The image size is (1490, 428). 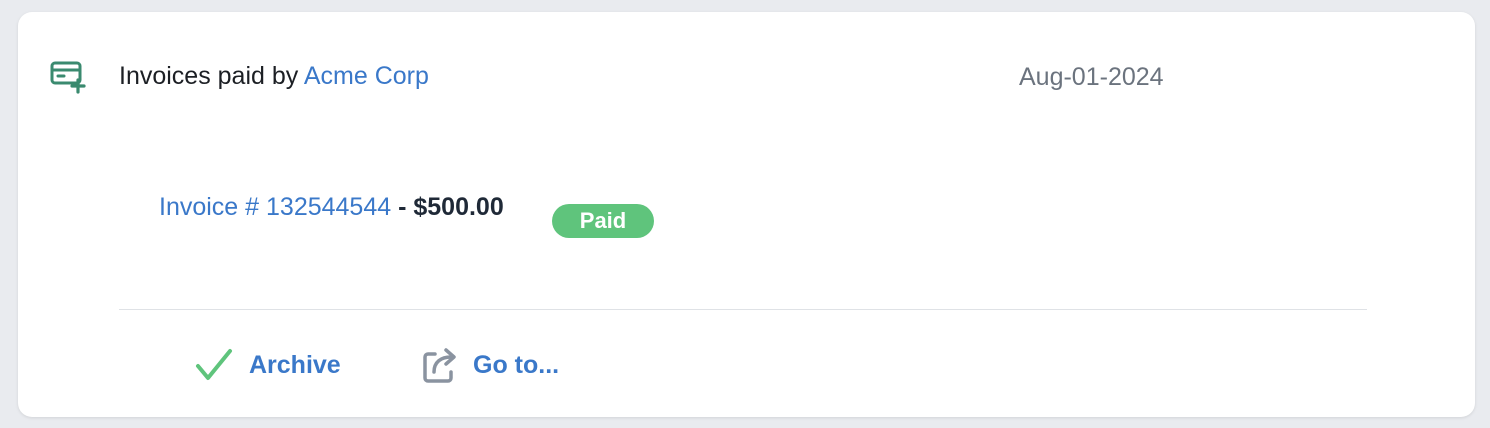 What do you see at coordinates (295, 364) in the screenshot?
I see `archive-label: Archive` at bounding box center [295, 364].